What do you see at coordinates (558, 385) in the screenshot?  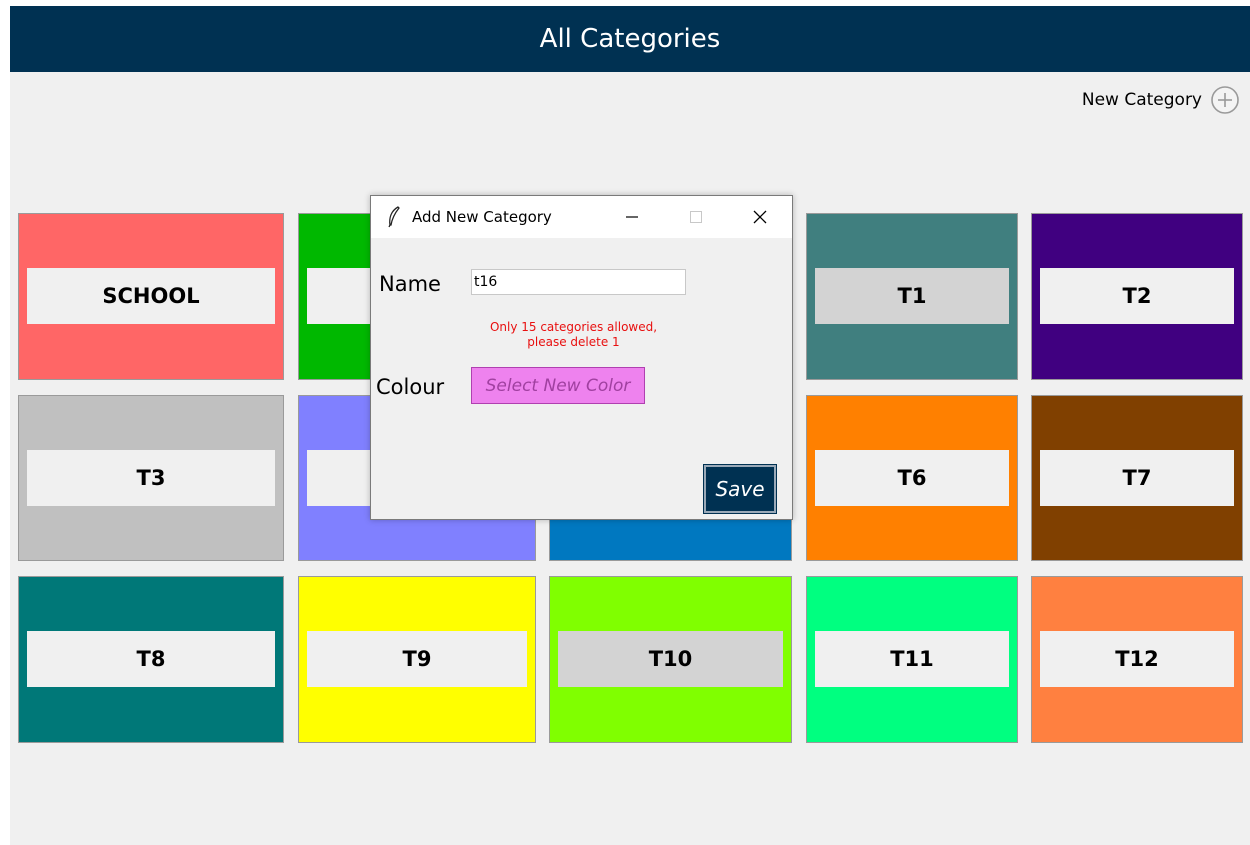 I see `select-color-button: Select New Color` at bounding box center [558, 385].